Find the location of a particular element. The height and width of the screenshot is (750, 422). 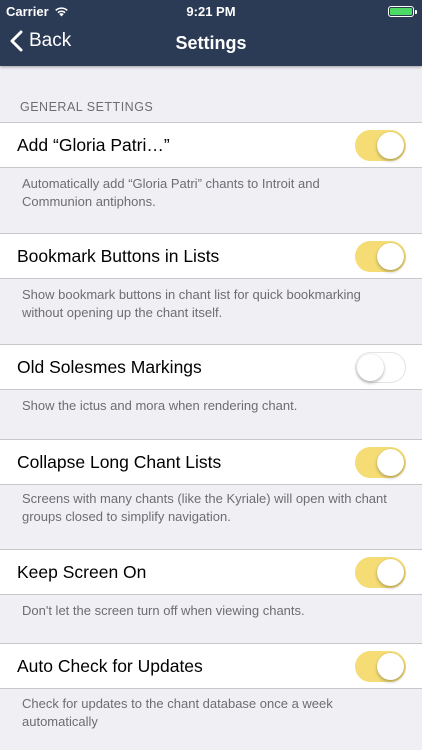

keep-screen-on-toggle is located at coordinates (380, 572).